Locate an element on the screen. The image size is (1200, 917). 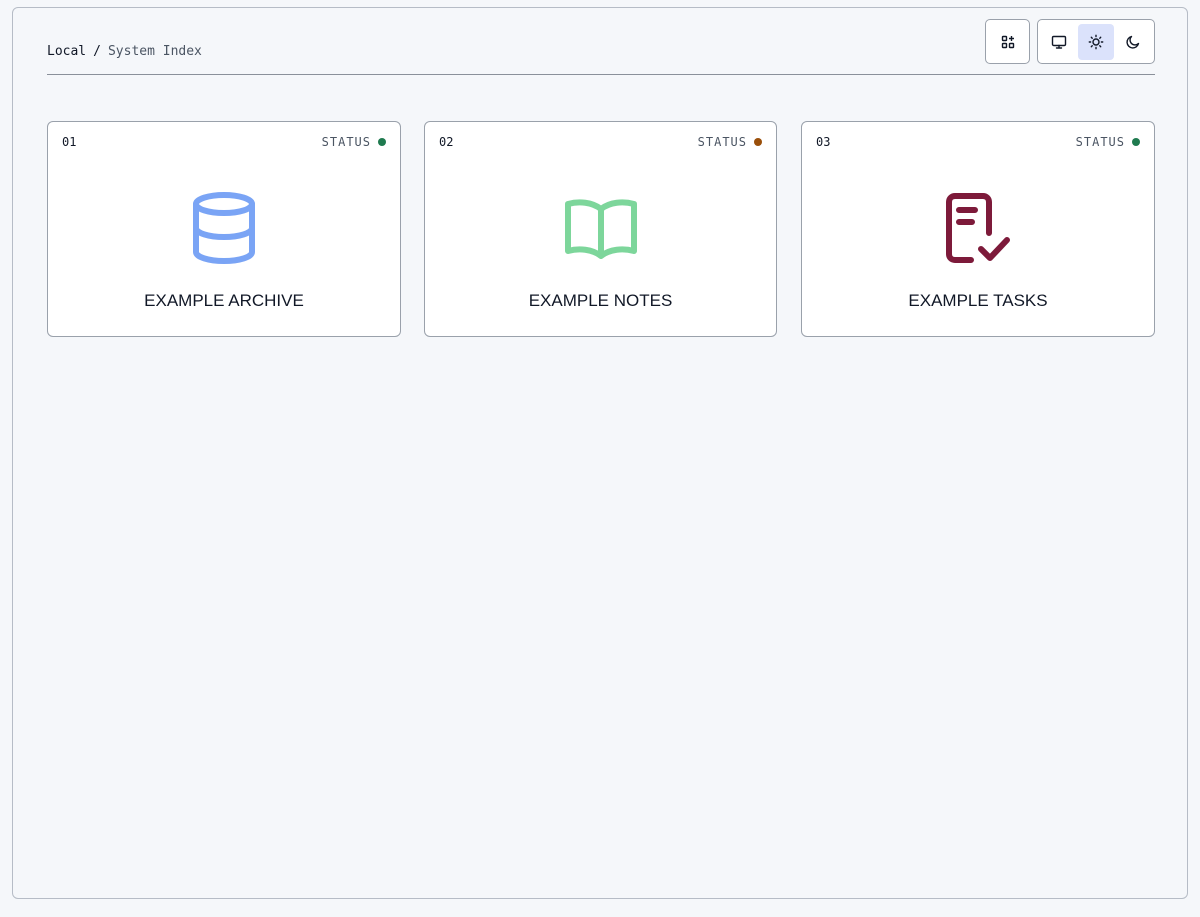
header: Local / System Index is located at coordinates (601, 47).